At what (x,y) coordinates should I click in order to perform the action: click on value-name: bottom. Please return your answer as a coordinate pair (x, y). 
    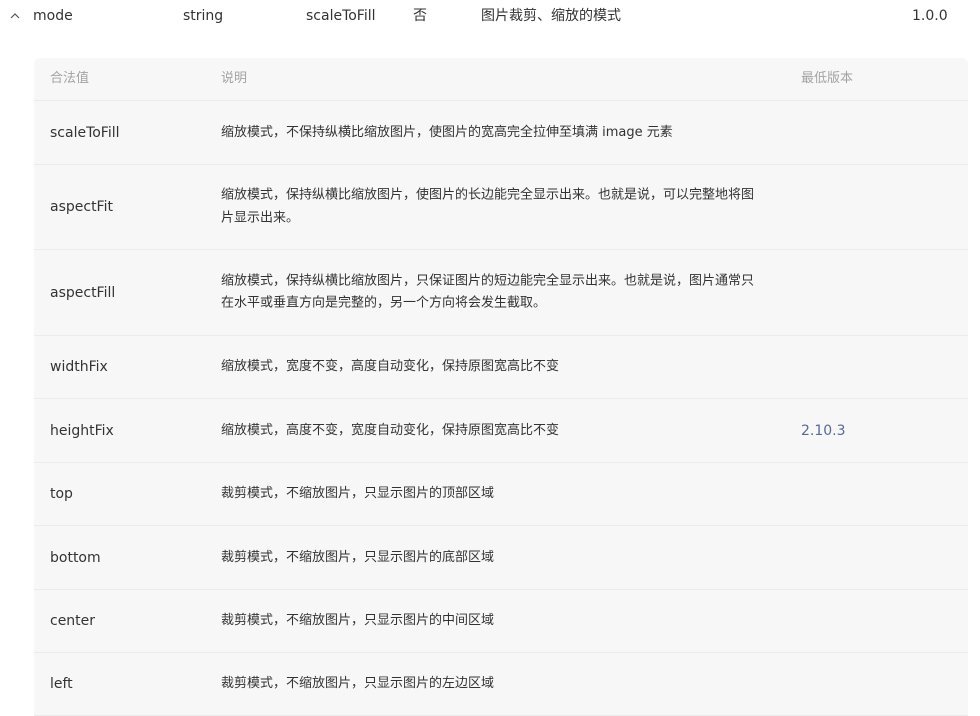
    Looking at the image, I should click on (75, 557).